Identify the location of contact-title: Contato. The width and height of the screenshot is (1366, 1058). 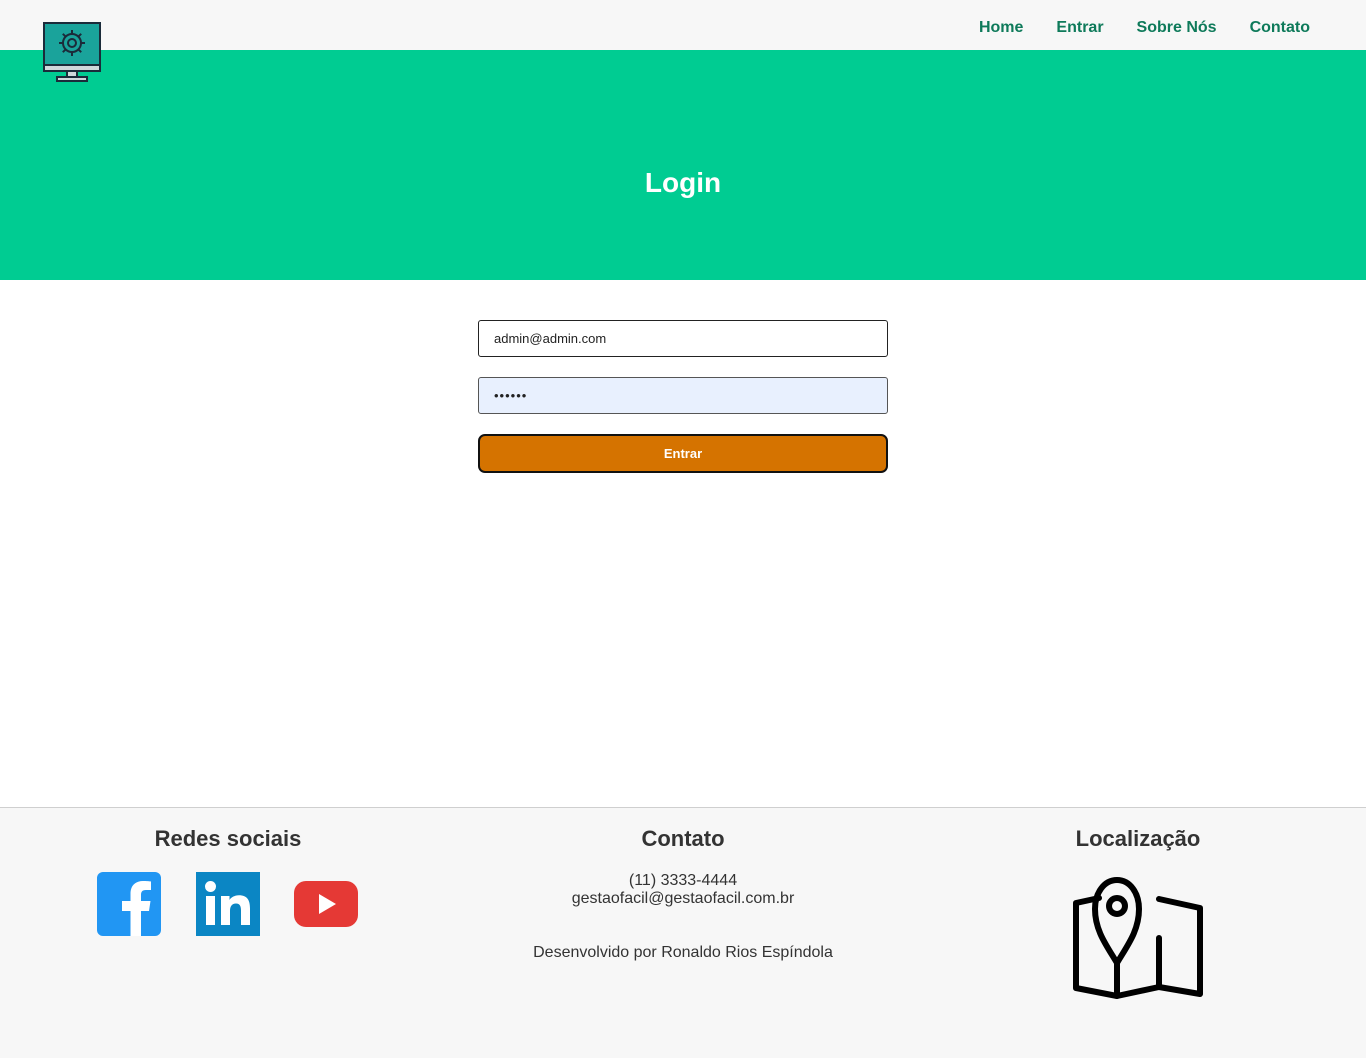
(683, 838).